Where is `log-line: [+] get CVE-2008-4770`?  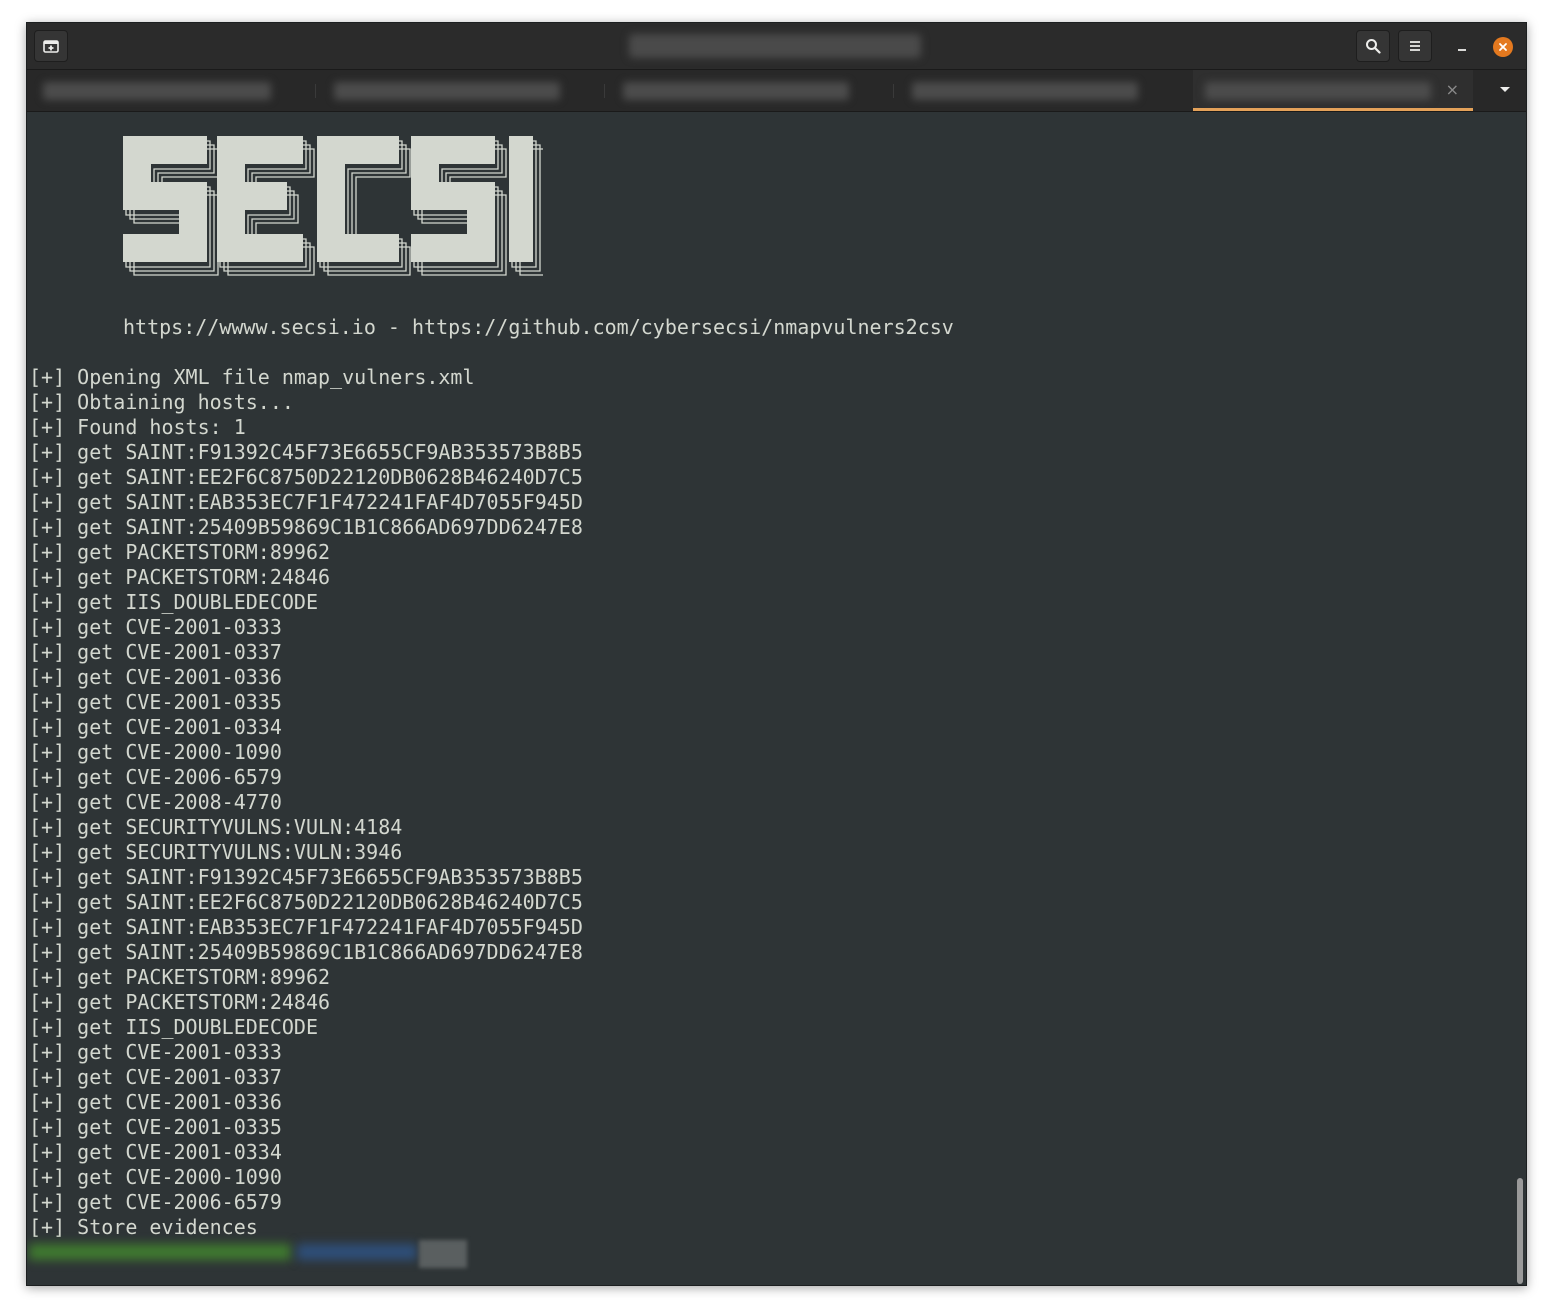
log-line: [+] get CVE-2008-4770 is located at coordinates (155, 802).